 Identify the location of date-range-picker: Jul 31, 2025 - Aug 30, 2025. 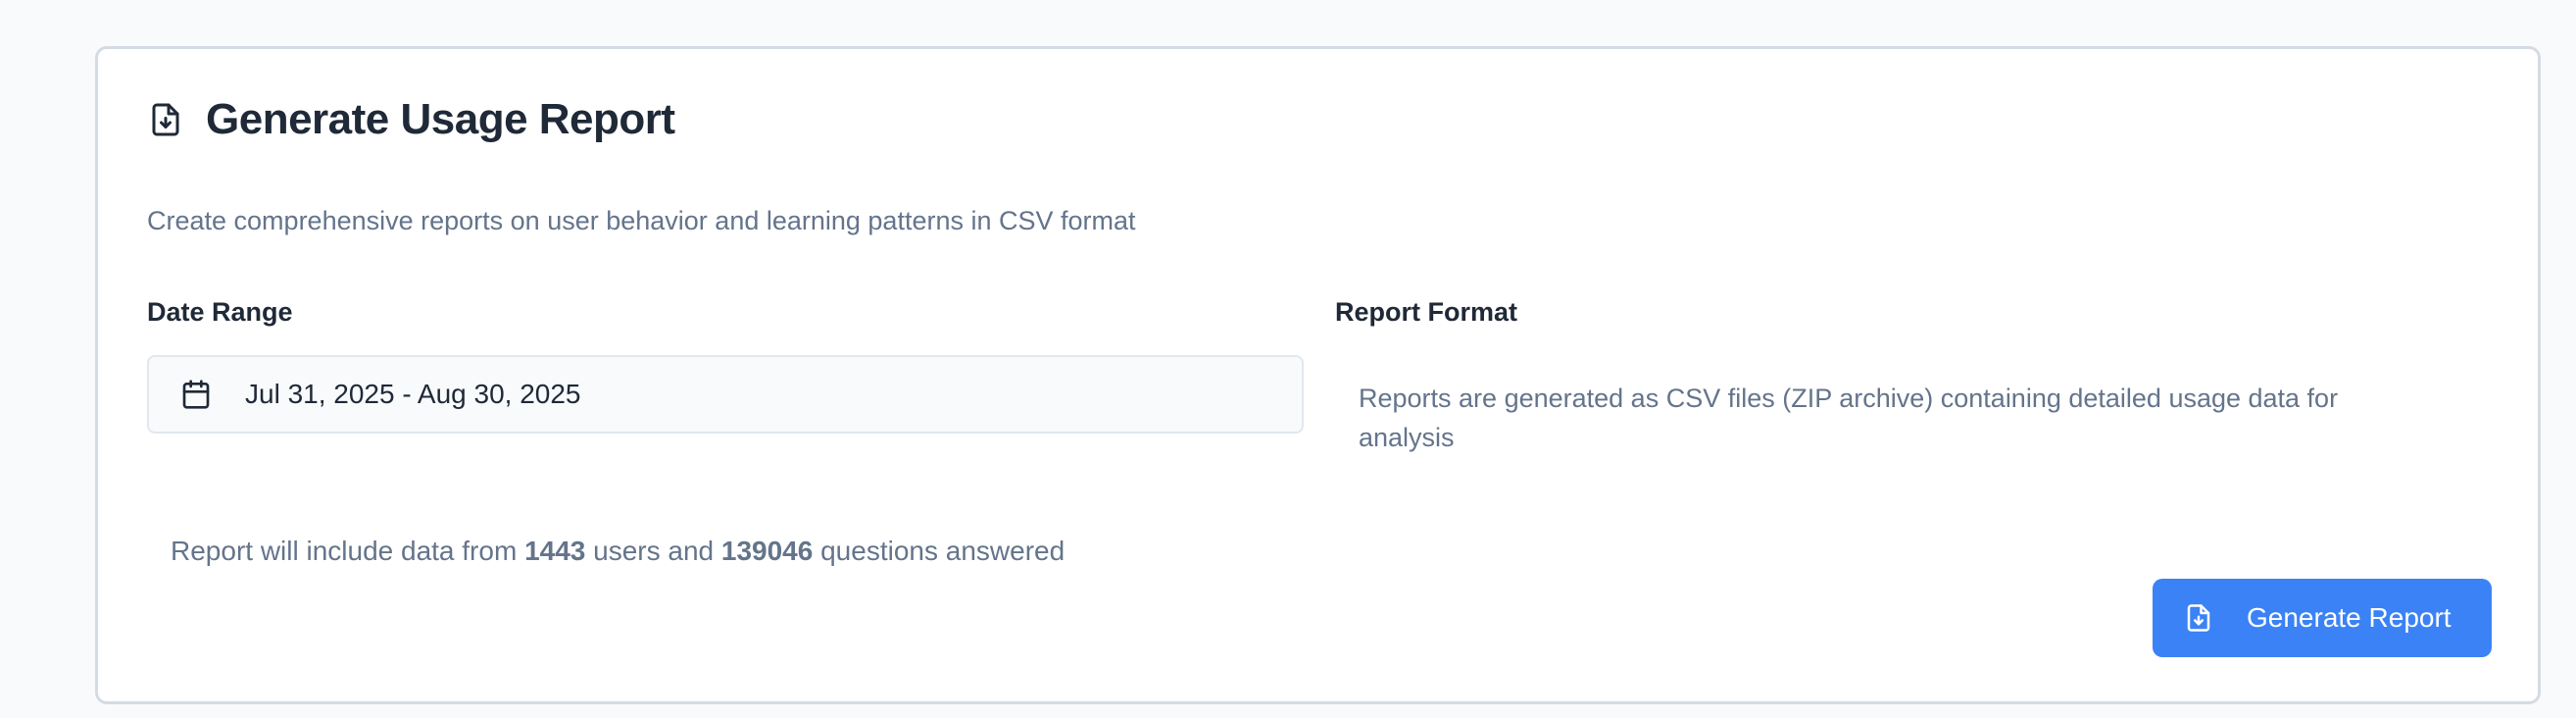
(725, 394).